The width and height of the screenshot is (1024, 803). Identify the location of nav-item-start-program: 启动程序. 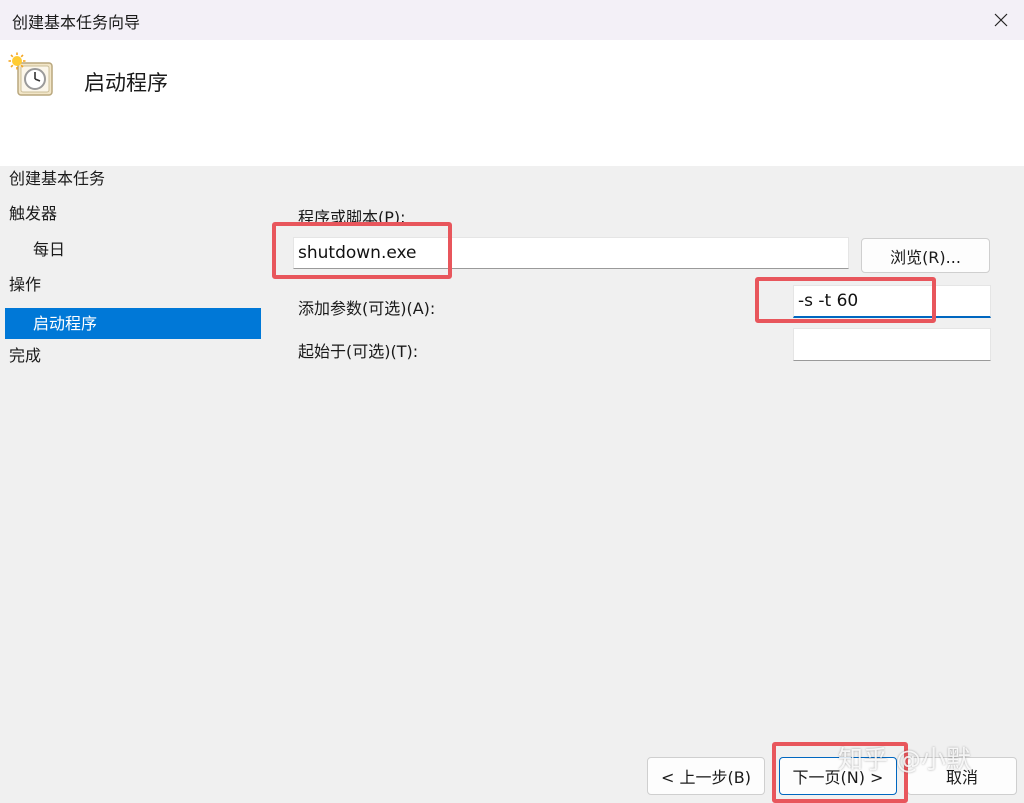
(133, 323).